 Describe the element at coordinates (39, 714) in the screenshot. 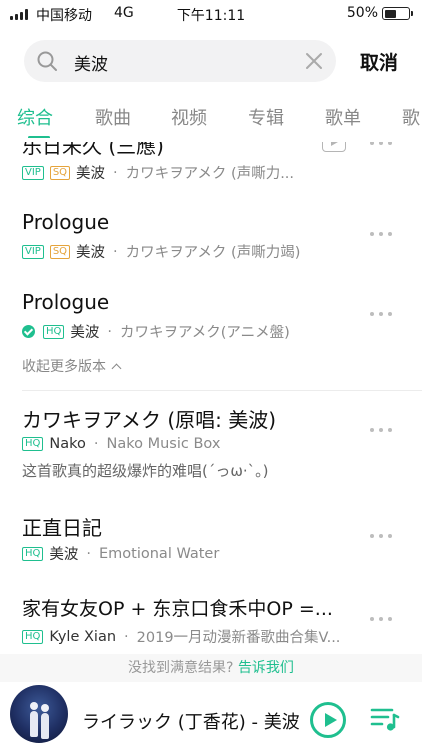

I see `album-art` at that location.